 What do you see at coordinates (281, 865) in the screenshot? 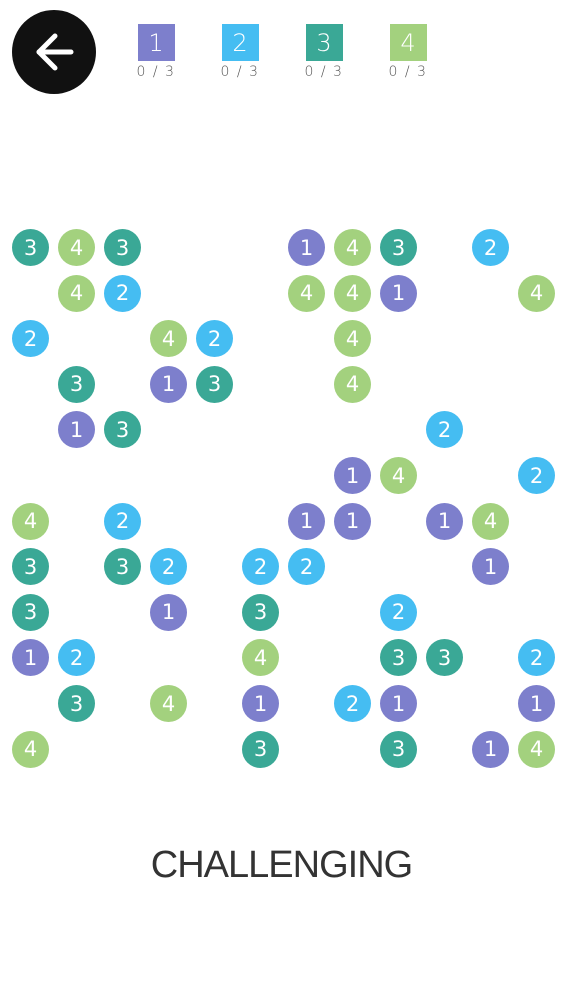
I see `difficulty-label: CHALLENGING` at bounding box center [281, 865].